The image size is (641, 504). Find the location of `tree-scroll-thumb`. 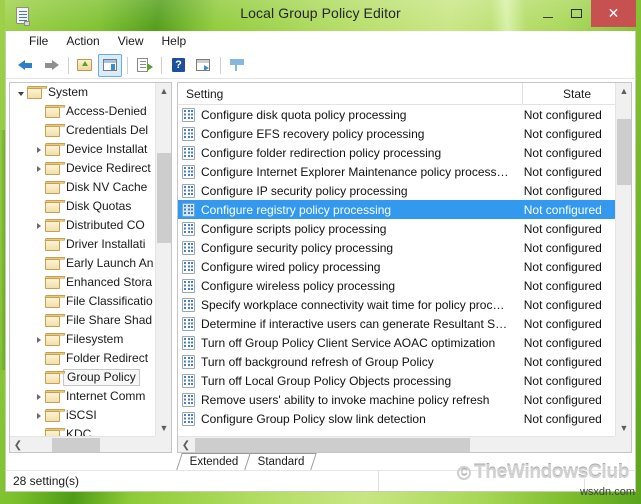

tree-scroll-thumb is located at coordinates (164, 198).